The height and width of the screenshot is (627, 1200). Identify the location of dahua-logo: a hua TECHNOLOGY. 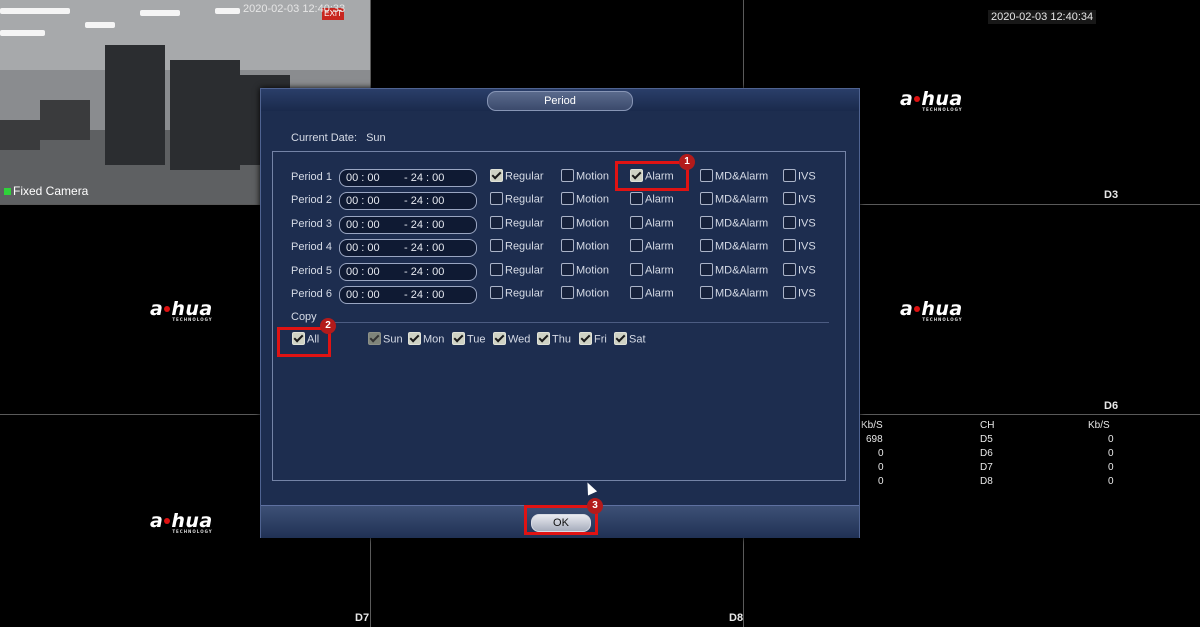
(931, 310).